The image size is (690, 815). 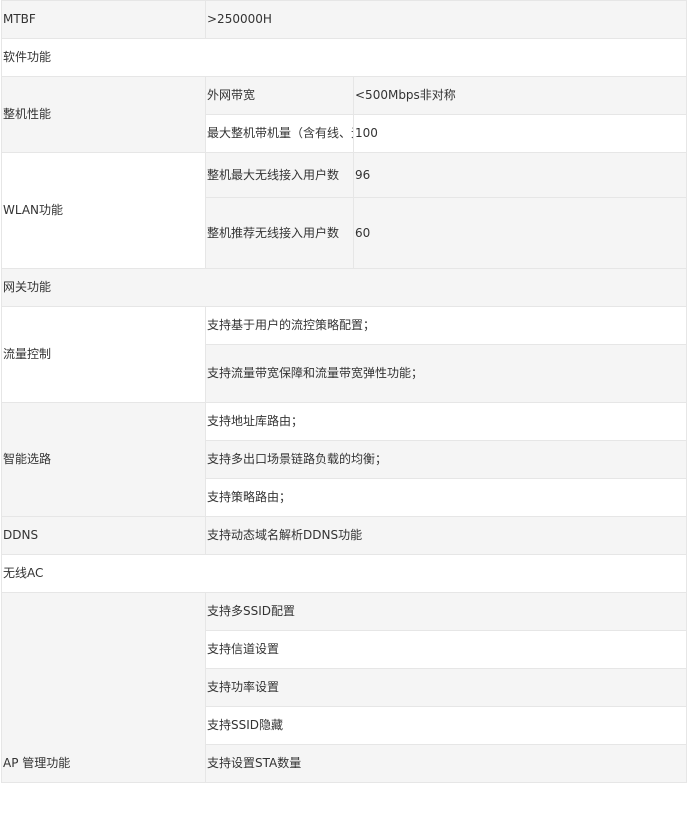 I want to click on row-value: 支持信道设置, so click(x=446, y=649).